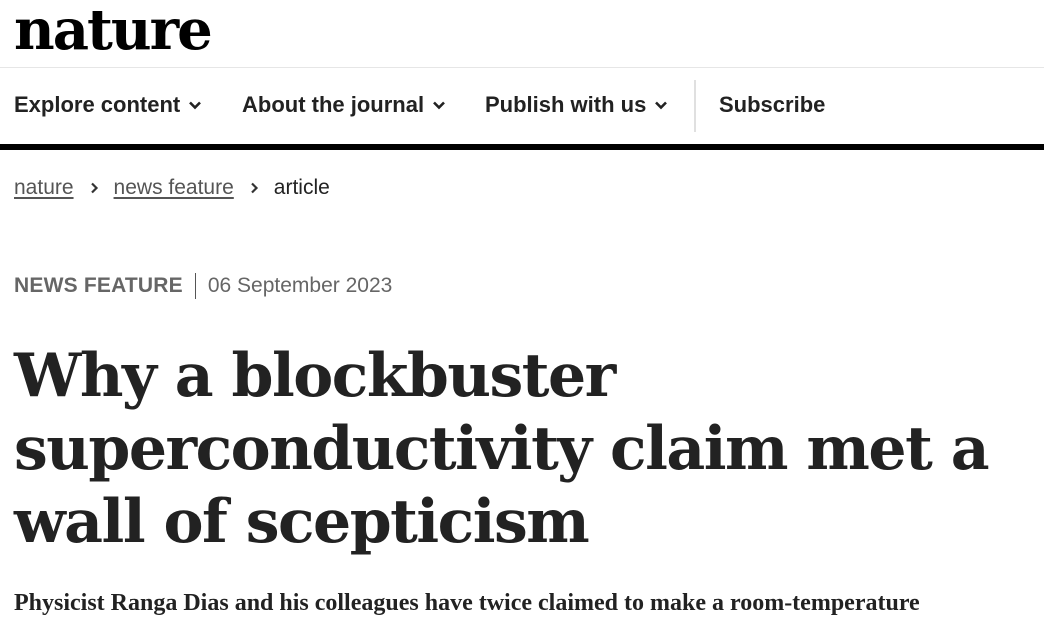 Image resolution: width=1044 pixels, height=618 pixels. Describe the element at coordinates (301, 187) in the screenshot. I see `breadcrumb-current: article` at that location.